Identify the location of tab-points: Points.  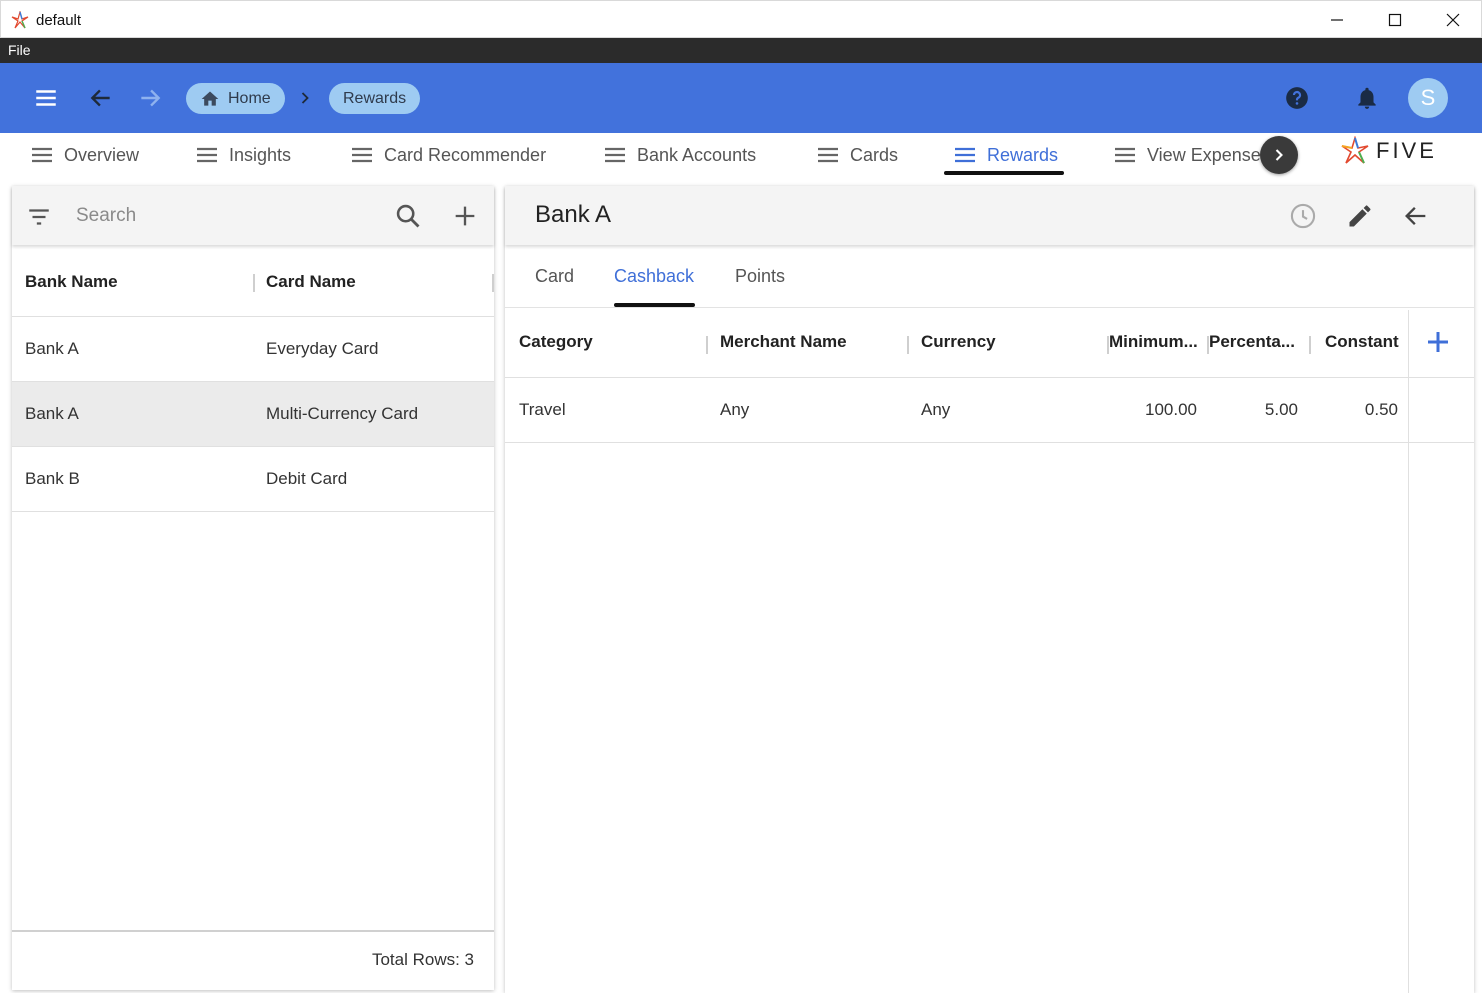
(760, 276).